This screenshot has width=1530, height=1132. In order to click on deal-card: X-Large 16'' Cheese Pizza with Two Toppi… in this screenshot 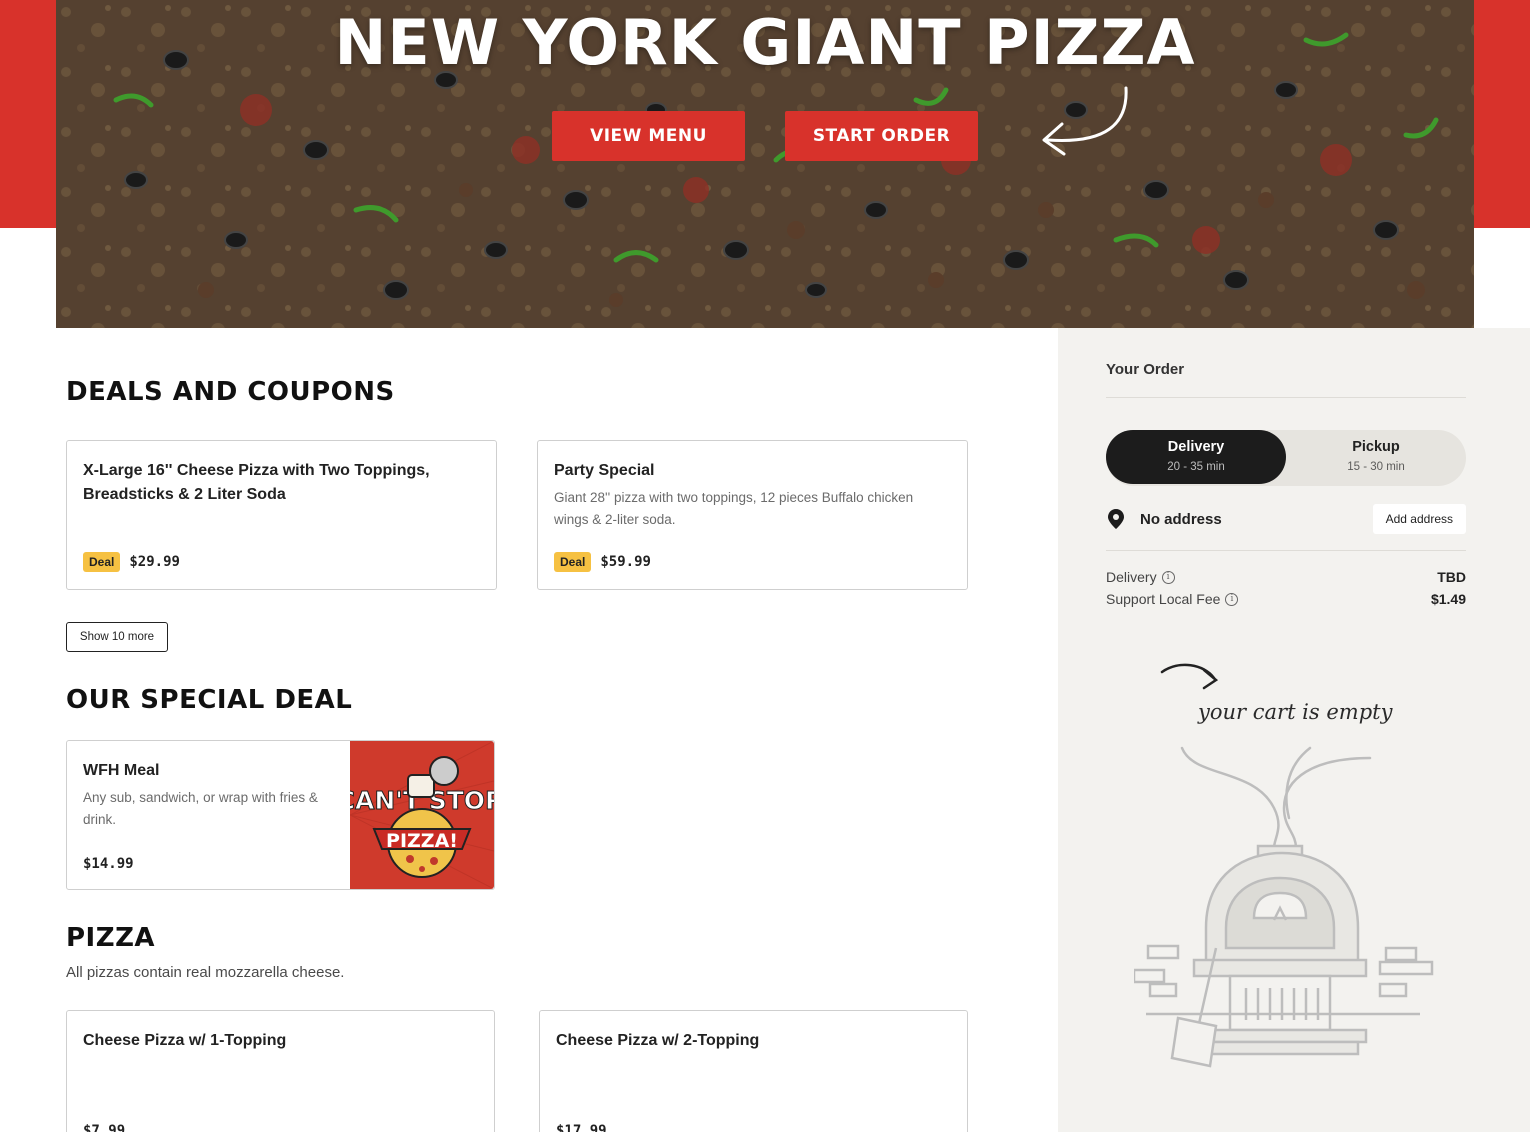, I will do `click(281, 515)`.